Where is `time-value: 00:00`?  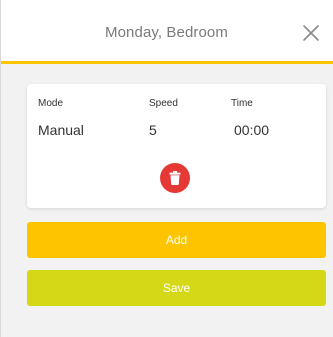
time-value: 00:00 is located at coordinates (251, 130).